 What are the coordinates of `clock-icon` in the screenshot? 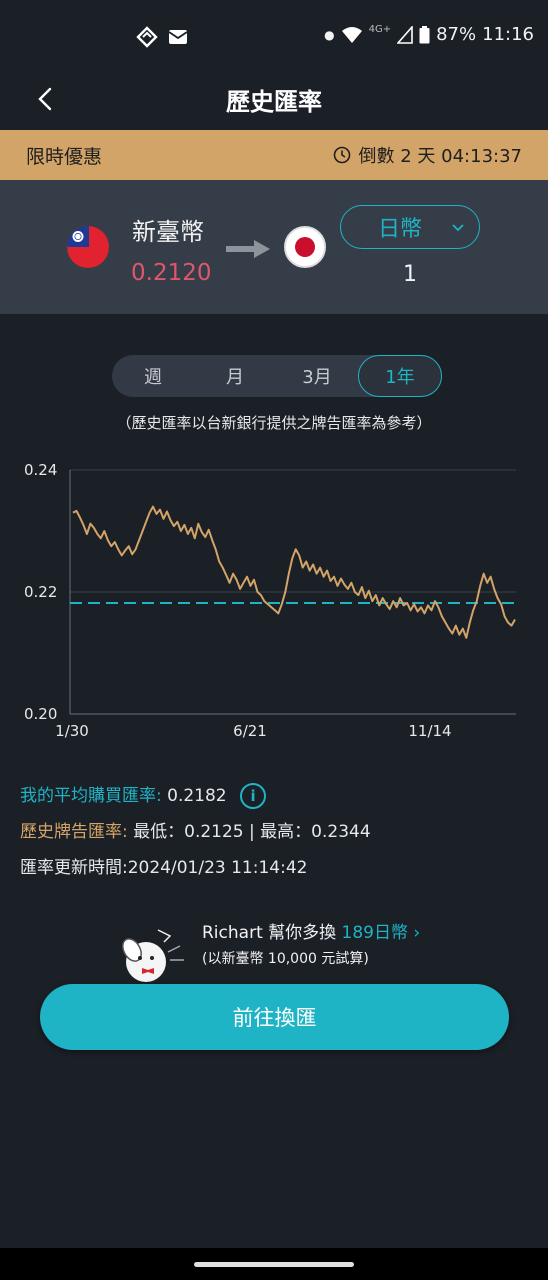 It's located at (341, 155).